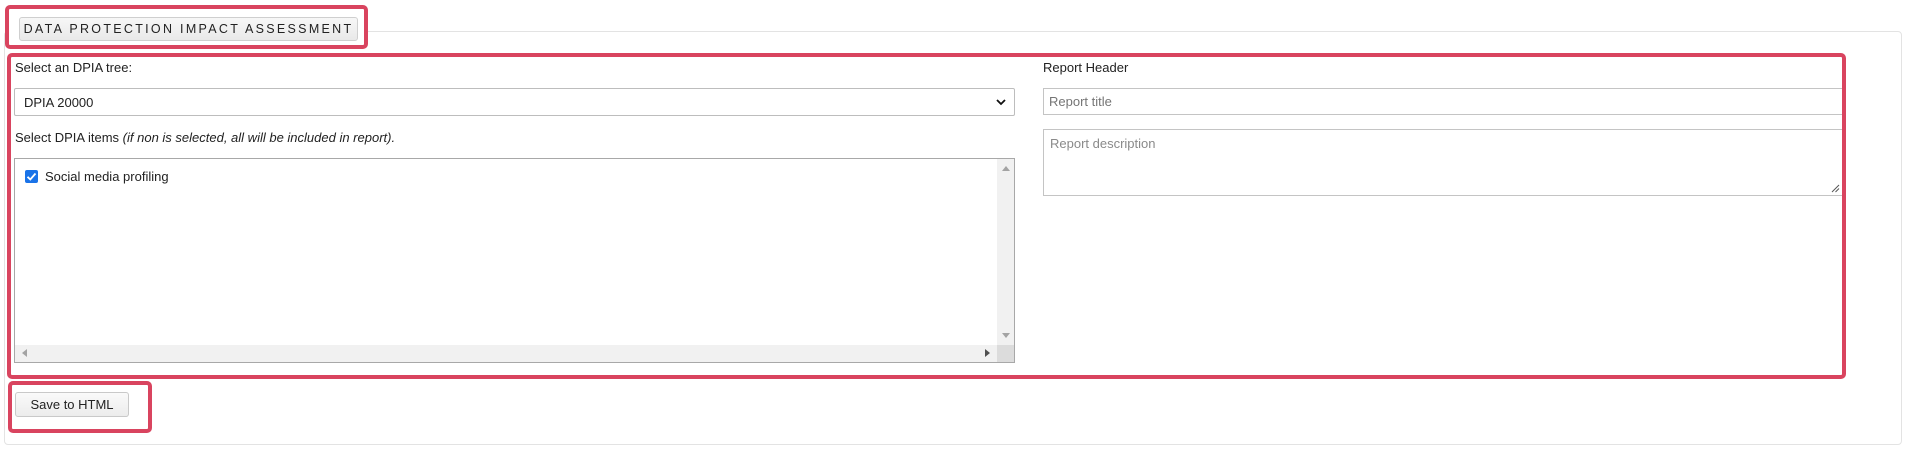 The height and width of the screenshot is (456, 1905). I want to click on checkmark-icon, so click(31, 176).